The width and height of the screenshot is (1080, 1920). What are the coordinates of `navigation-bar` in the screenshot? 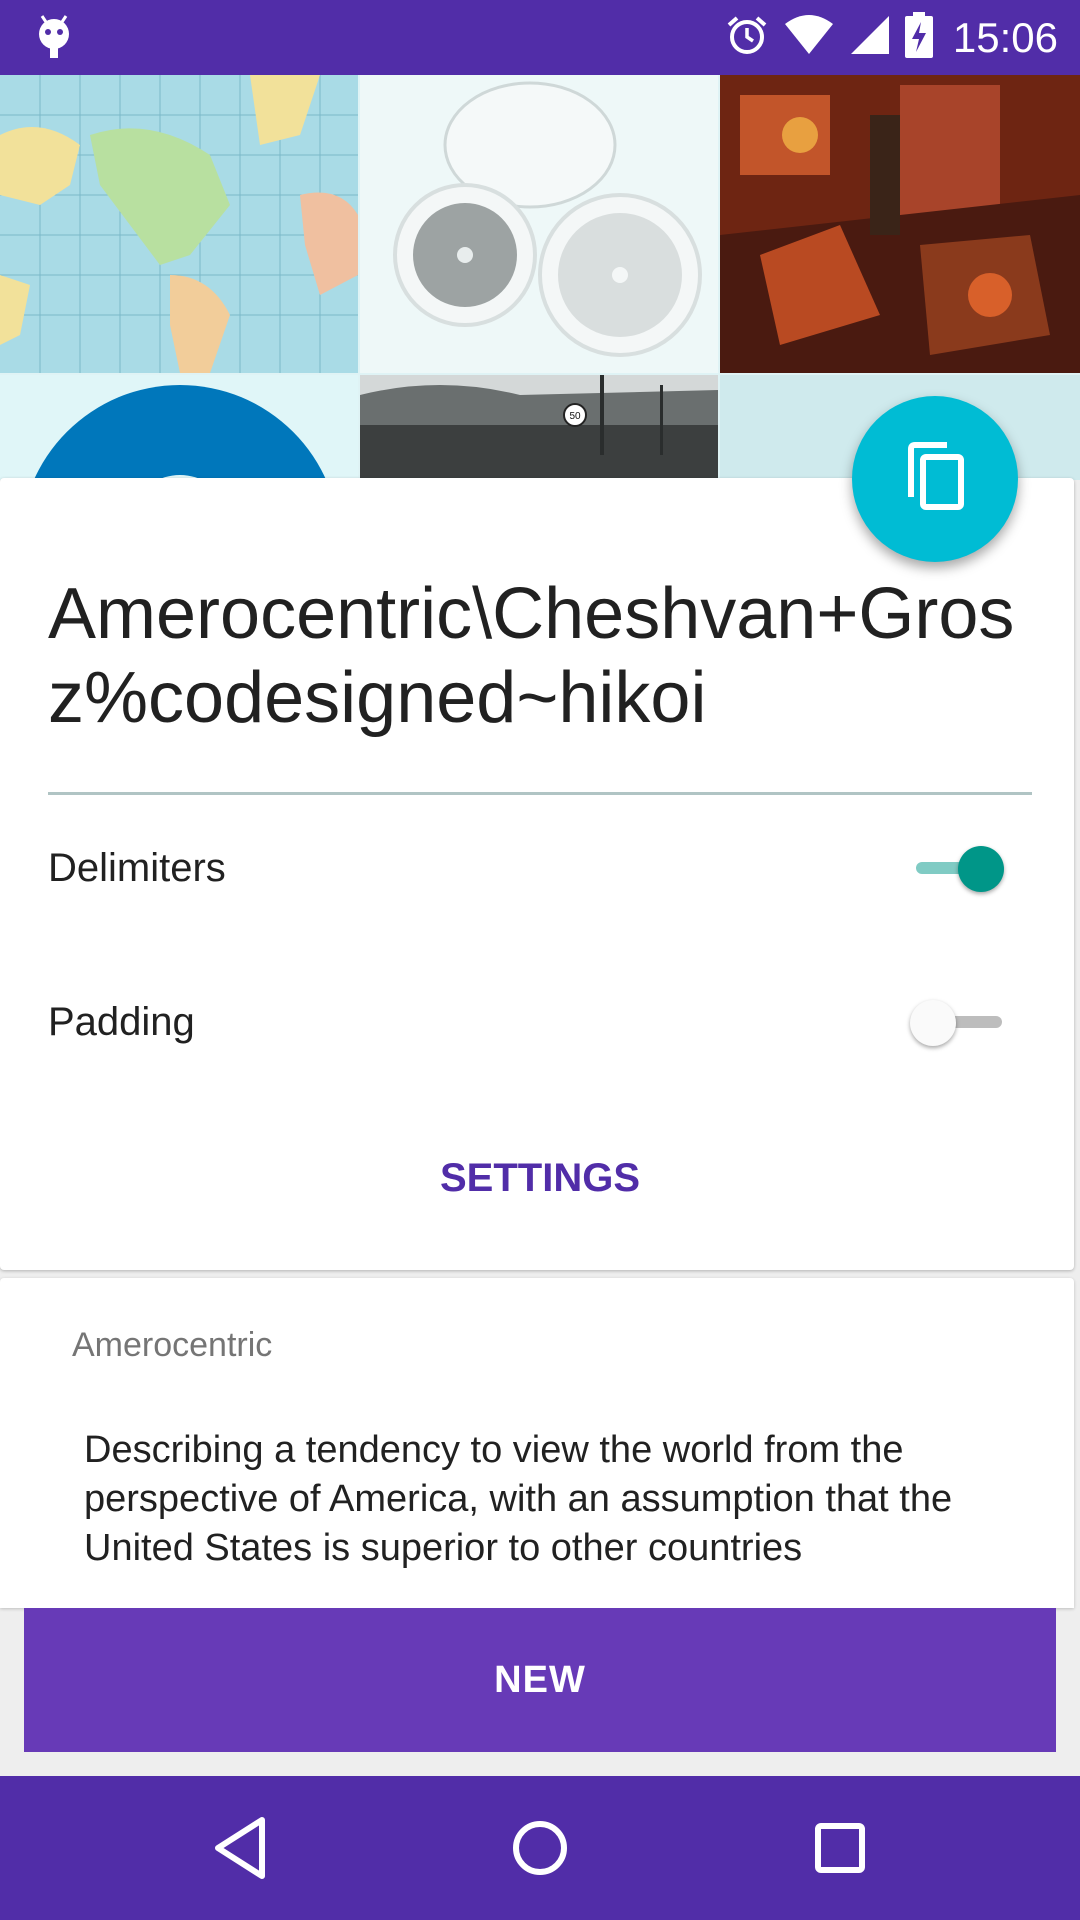 It's located at (540, 1848).